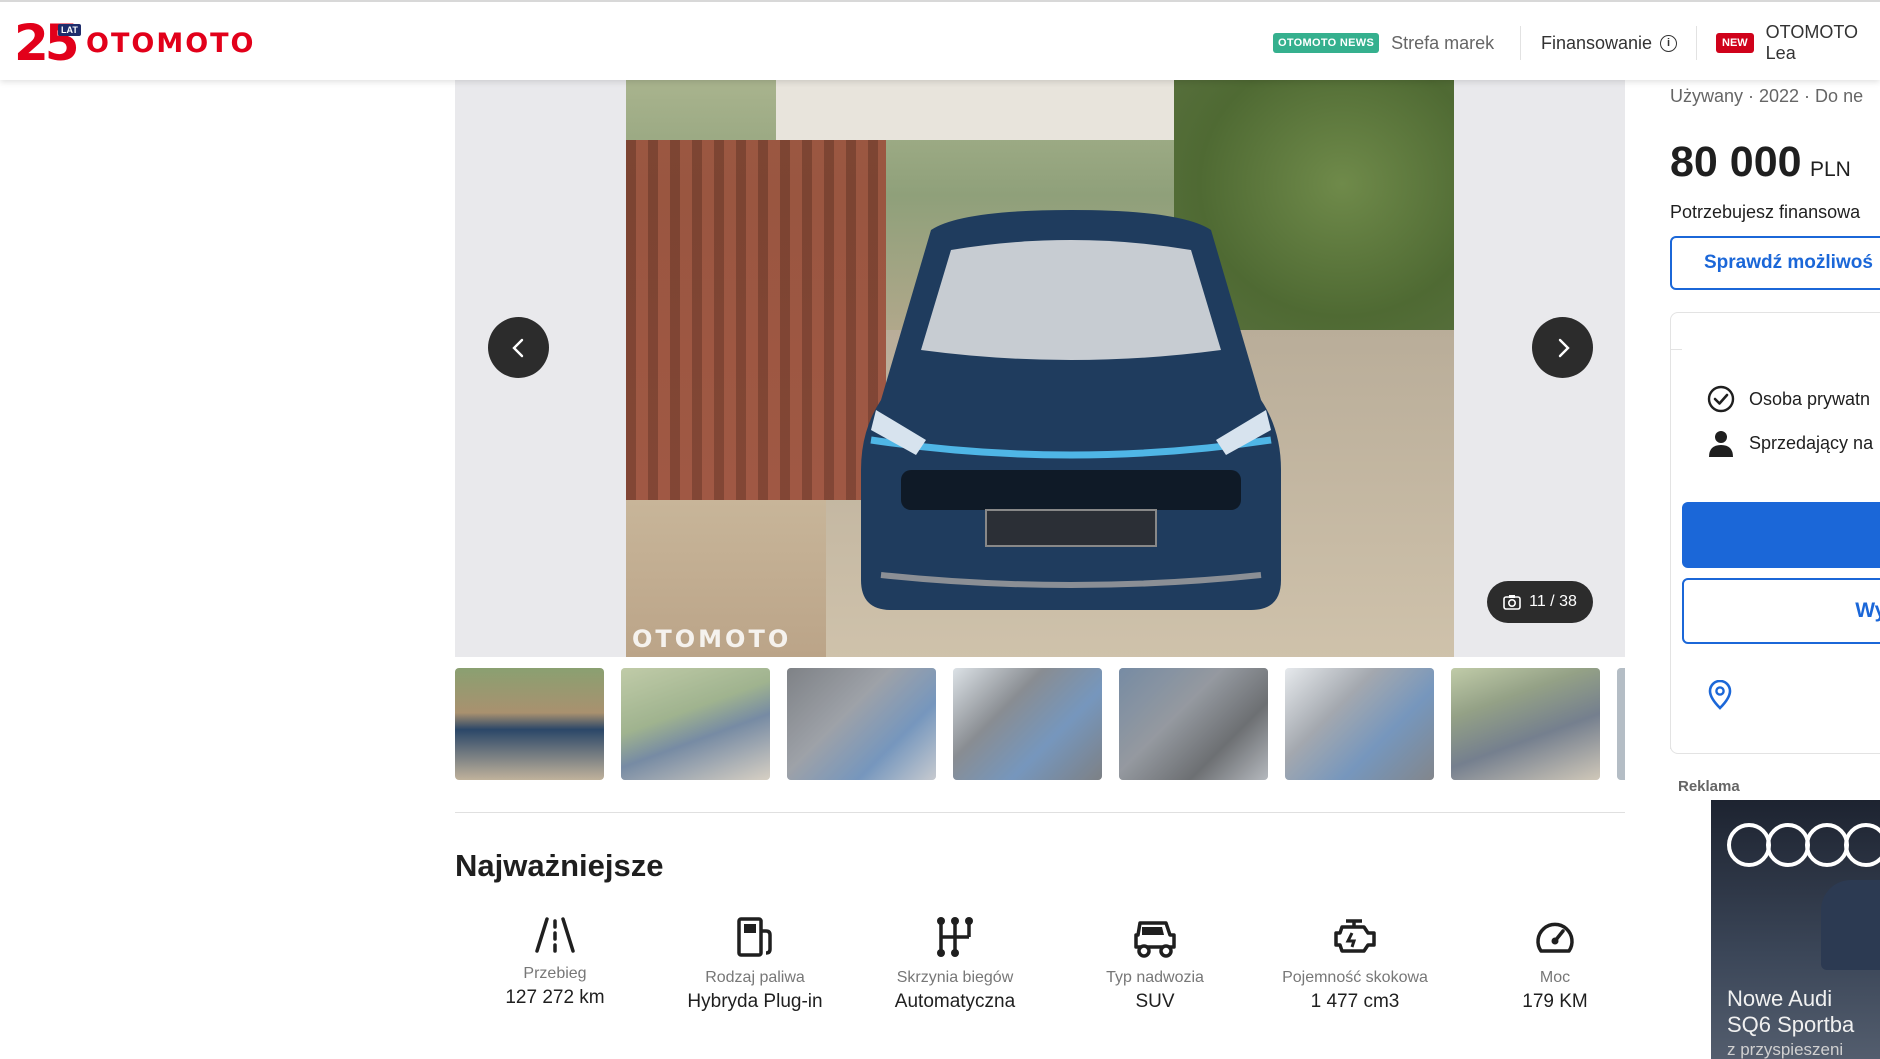 This screenshot has width=1880, height=1059. I want to click on photo-counter-text: 11 / 38, so click(1553, 601).